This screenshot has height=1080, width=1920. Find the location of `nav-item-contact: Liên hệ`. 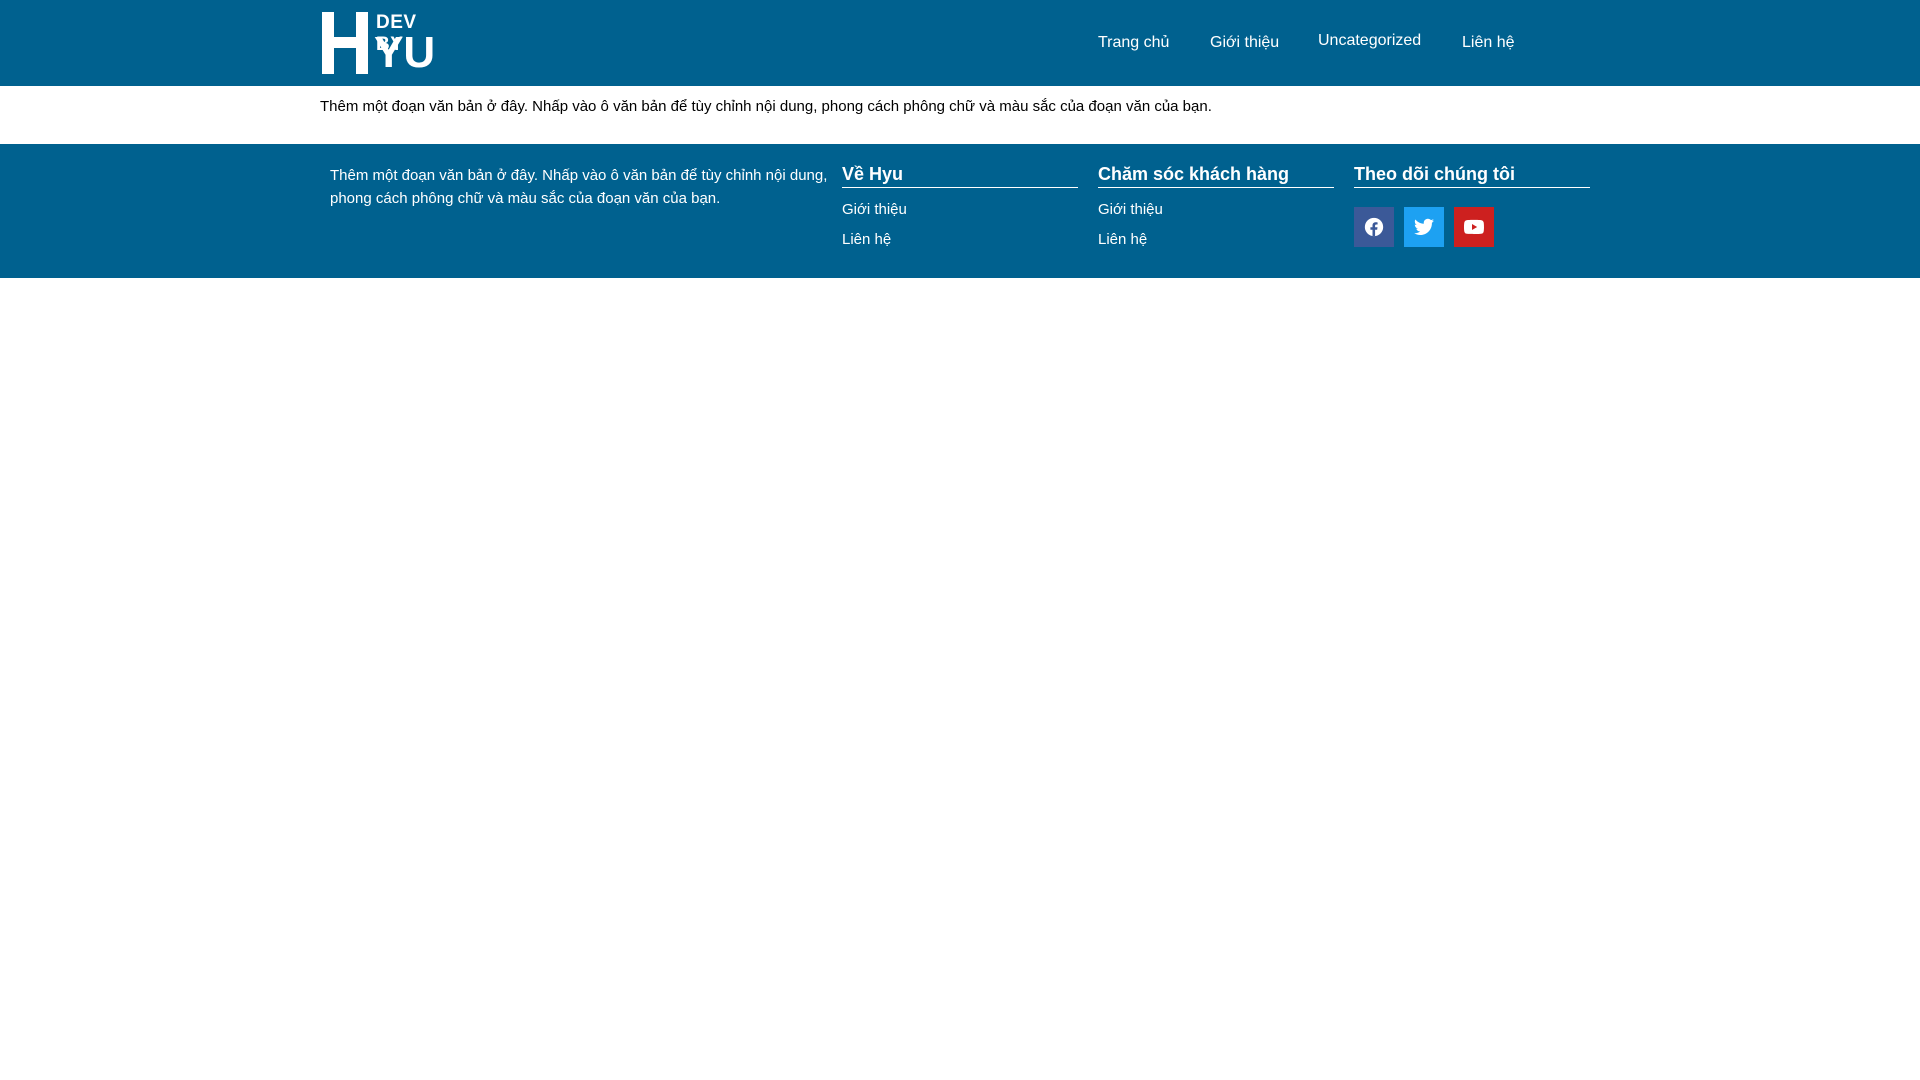

nav-item-contact: Liên hệ is located at coordinates (1488, 43).